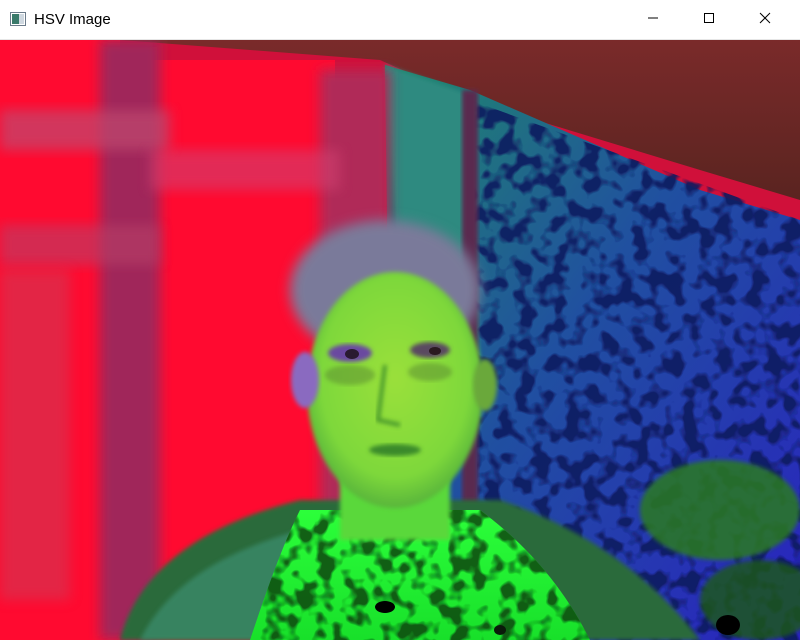 This screenshot has height=640, width=800. What do you see at coordinates (400, 20) in the screenshot?
I see `title-bar: HSV Image` at bounding box center [400, 20].